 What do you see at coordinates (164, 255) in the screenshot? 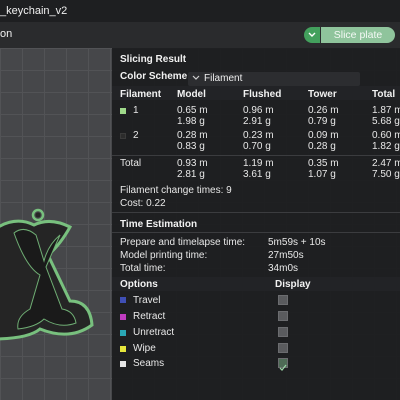
I see `model-printing-time-label: Model printing time:` at bounding box center [164, 255].